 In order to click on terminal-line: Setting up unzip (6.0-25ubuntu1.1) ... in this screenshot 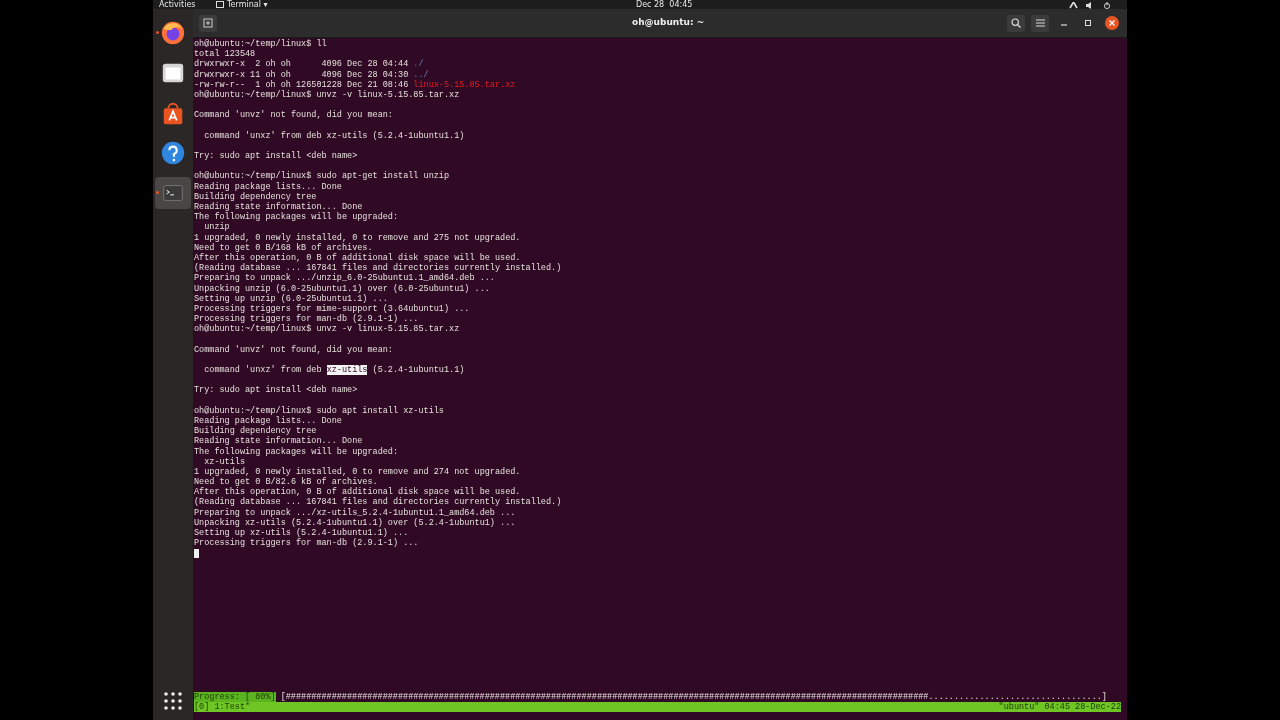, I will do `click(291, 298)`.